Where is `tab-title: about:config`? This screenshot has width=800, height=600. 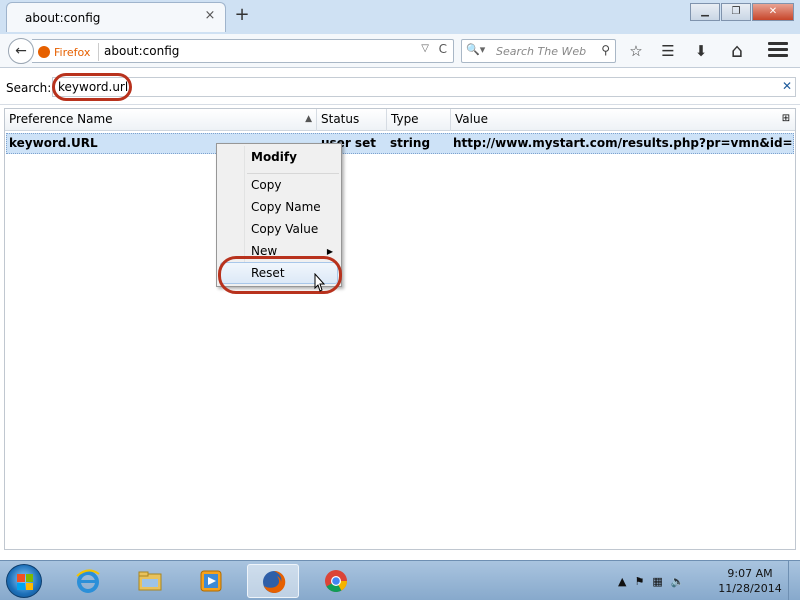
tab-title: about:config is located at coordinates (63, 18).